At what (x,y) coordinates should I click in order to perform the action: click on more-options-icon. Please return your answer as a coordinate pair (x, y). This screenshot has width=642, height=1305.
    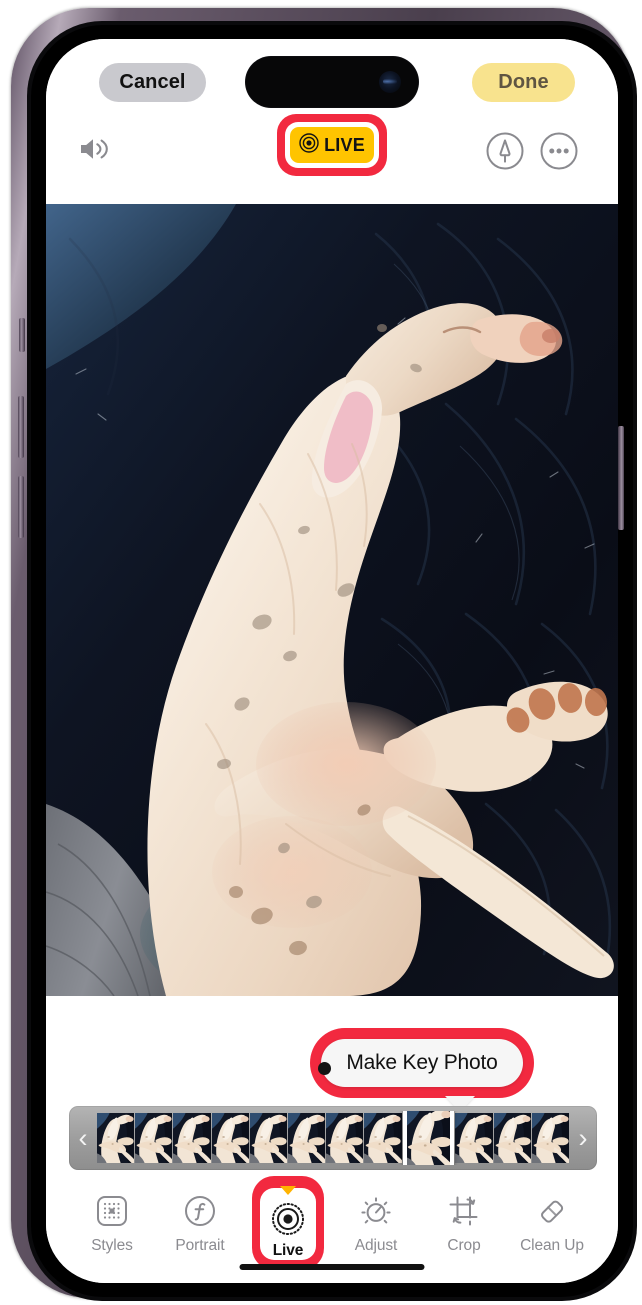
    Looking at the image, I should click on (559, 153).